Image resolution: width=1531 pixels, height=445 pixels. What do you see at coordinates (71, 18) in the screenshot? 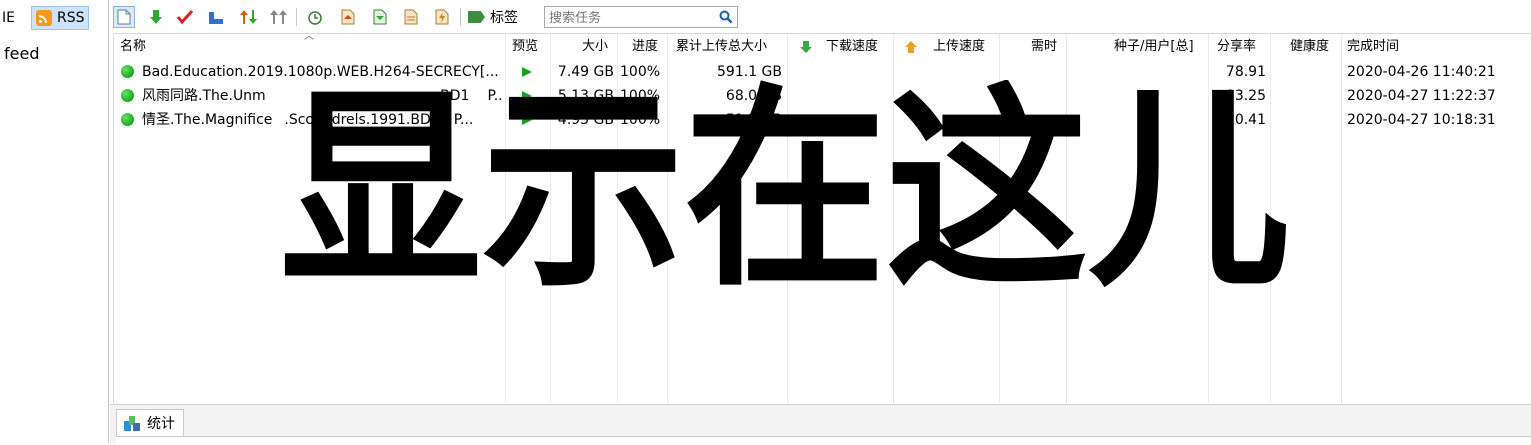
I see `tab-rss-label: RSS` at bounding box center [71, 18].